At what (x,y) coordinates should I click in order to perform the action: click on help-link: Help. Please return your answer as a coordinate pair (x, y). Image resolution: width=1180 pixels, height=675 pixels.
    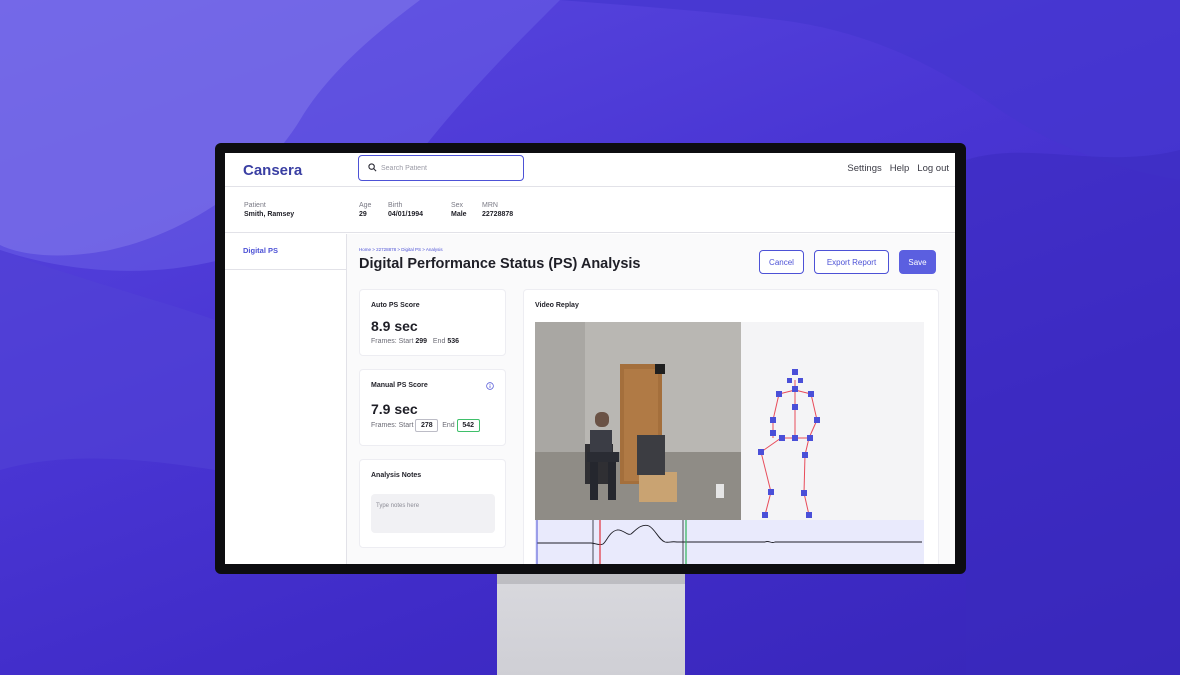
    Looking at the image, I should click on (900, 168).